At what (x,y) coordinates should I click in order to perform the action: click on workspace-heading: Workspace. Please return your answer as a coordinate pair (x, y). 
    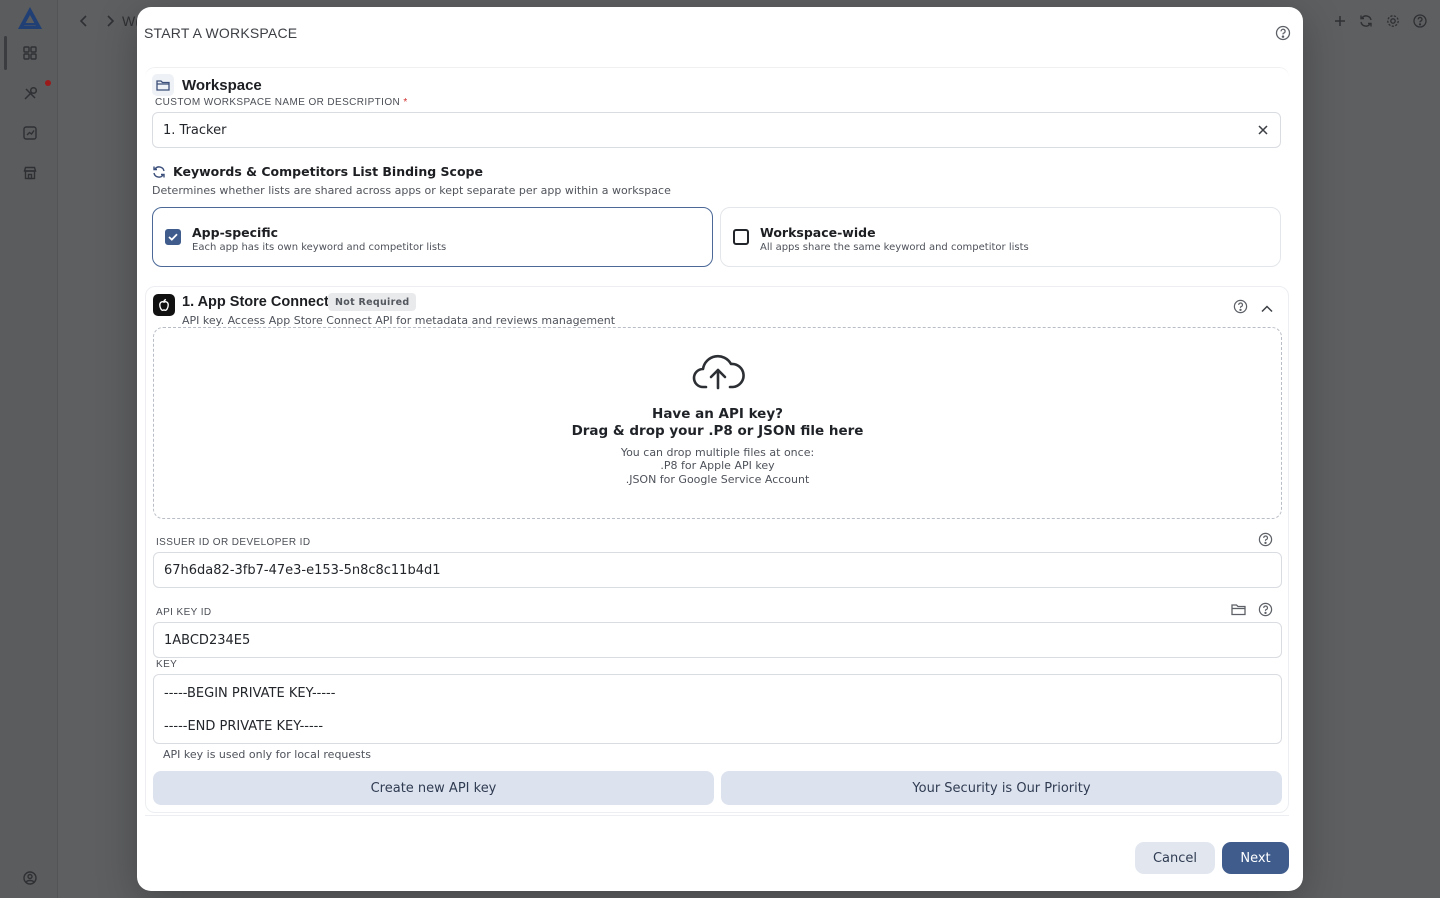
    Looking at the image, I should click on (222, 85).